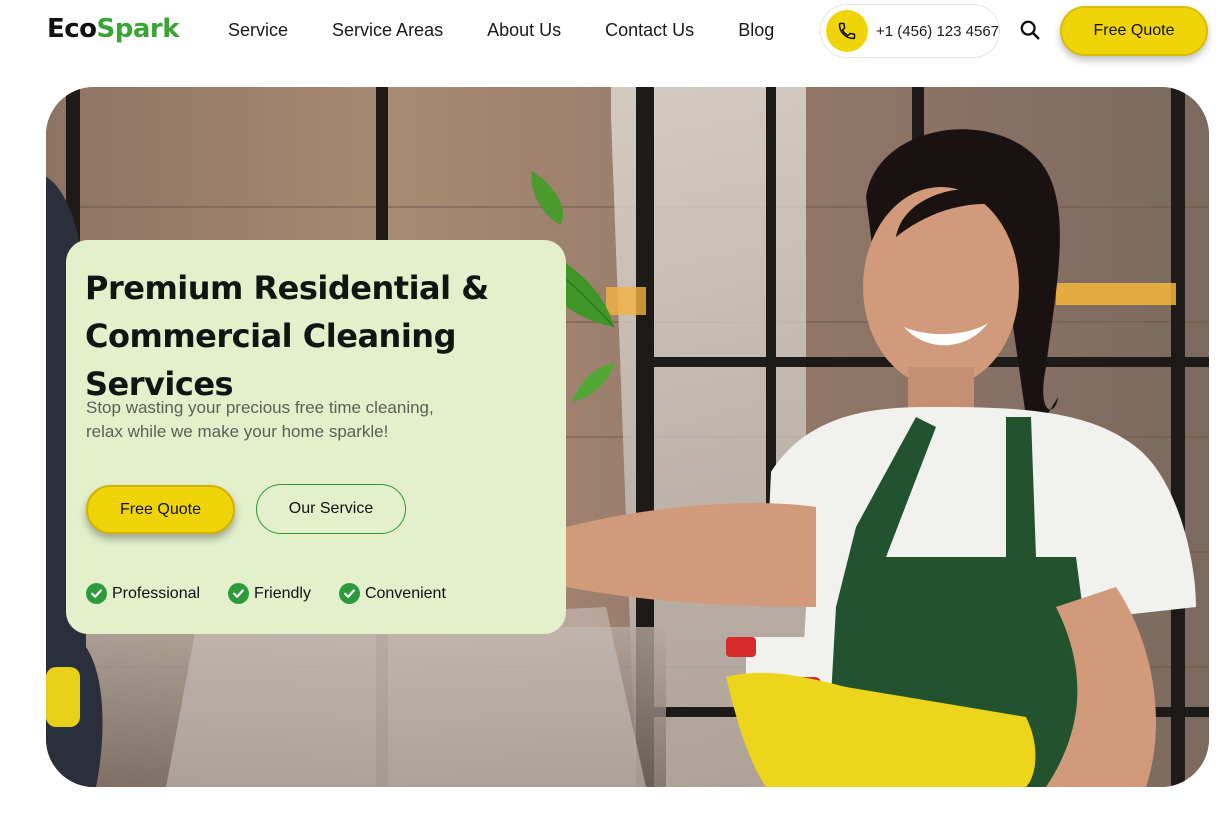 The height and width of the screenshot is (814, 1229). I want to click on our-service-button: Our Service, so click(331, 509).